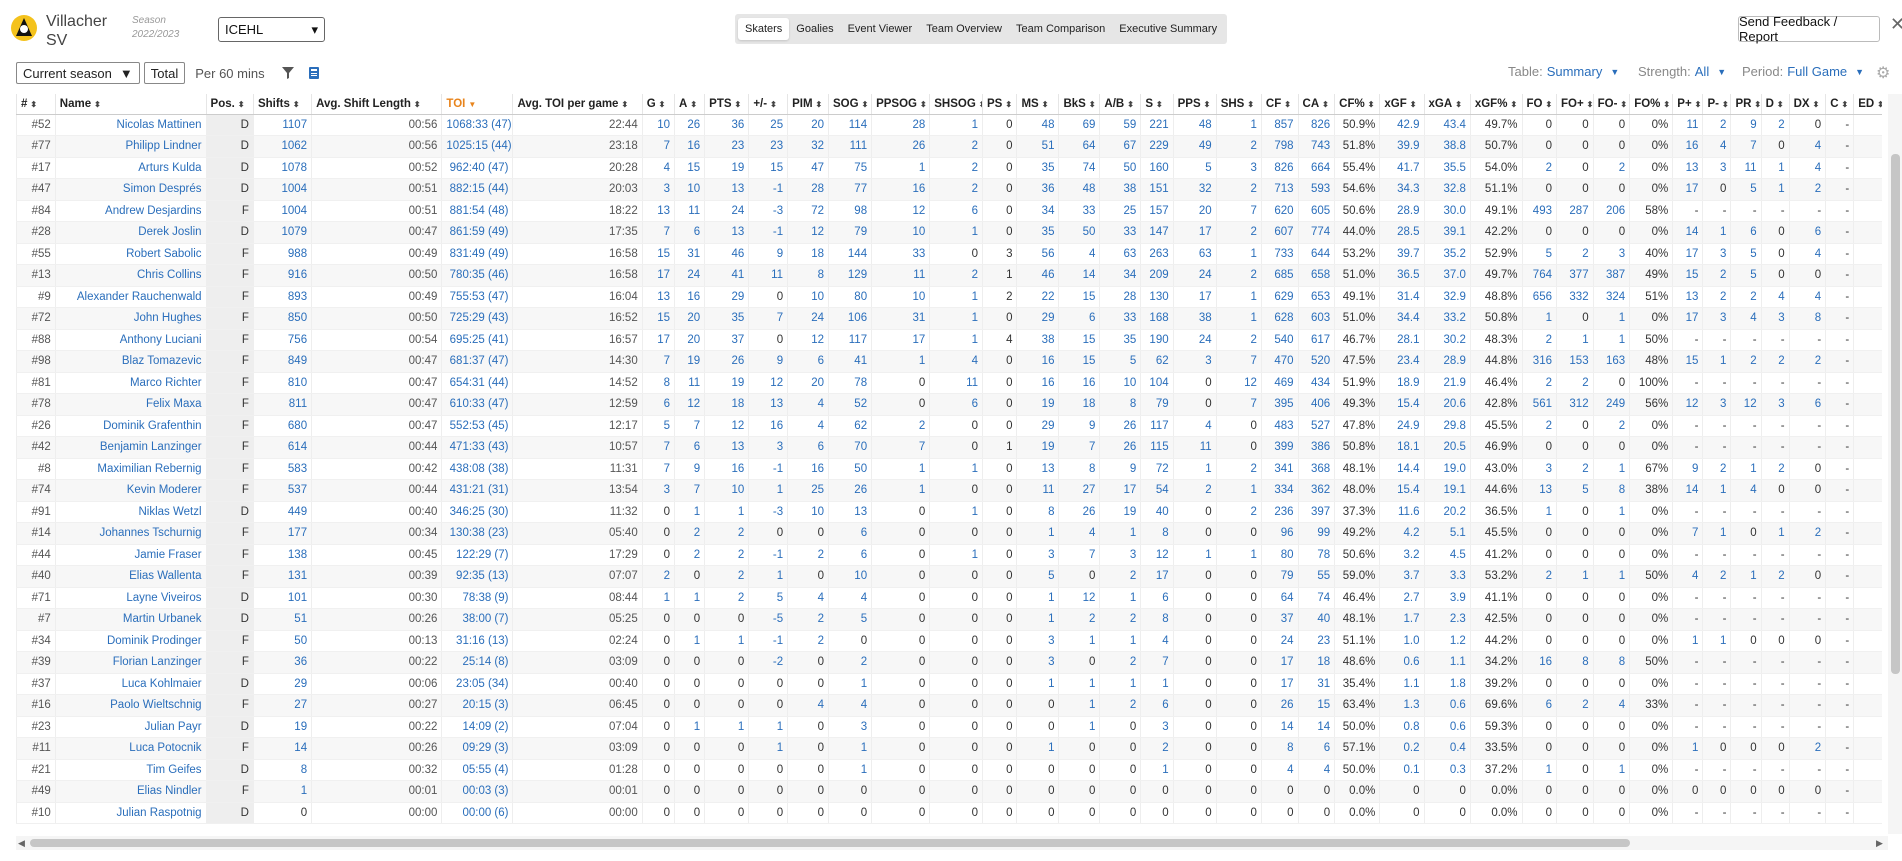 The height and width of the screenshot is (861, 1902). I want to click on tab-team-overview: Team Overview, so click(964, 29).